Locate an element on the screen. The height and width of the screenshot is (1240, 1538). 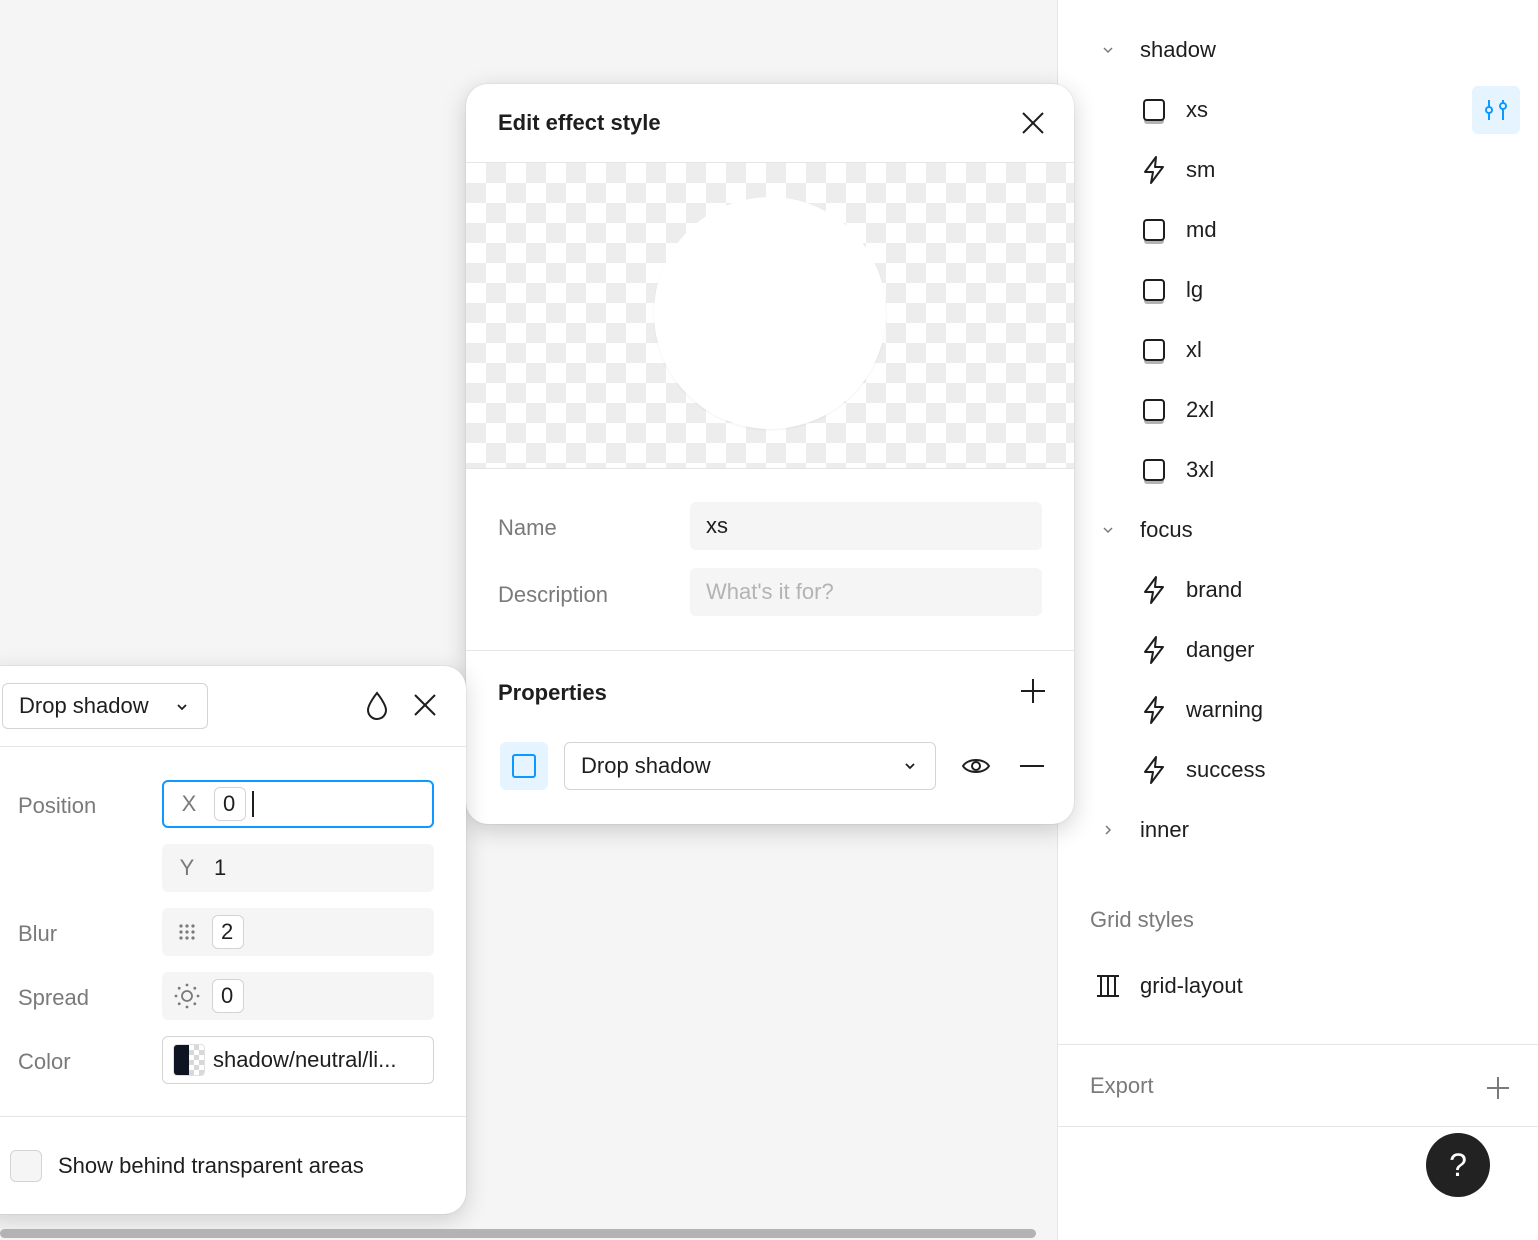
style-label: warning is located at coordinates (1225, 709).